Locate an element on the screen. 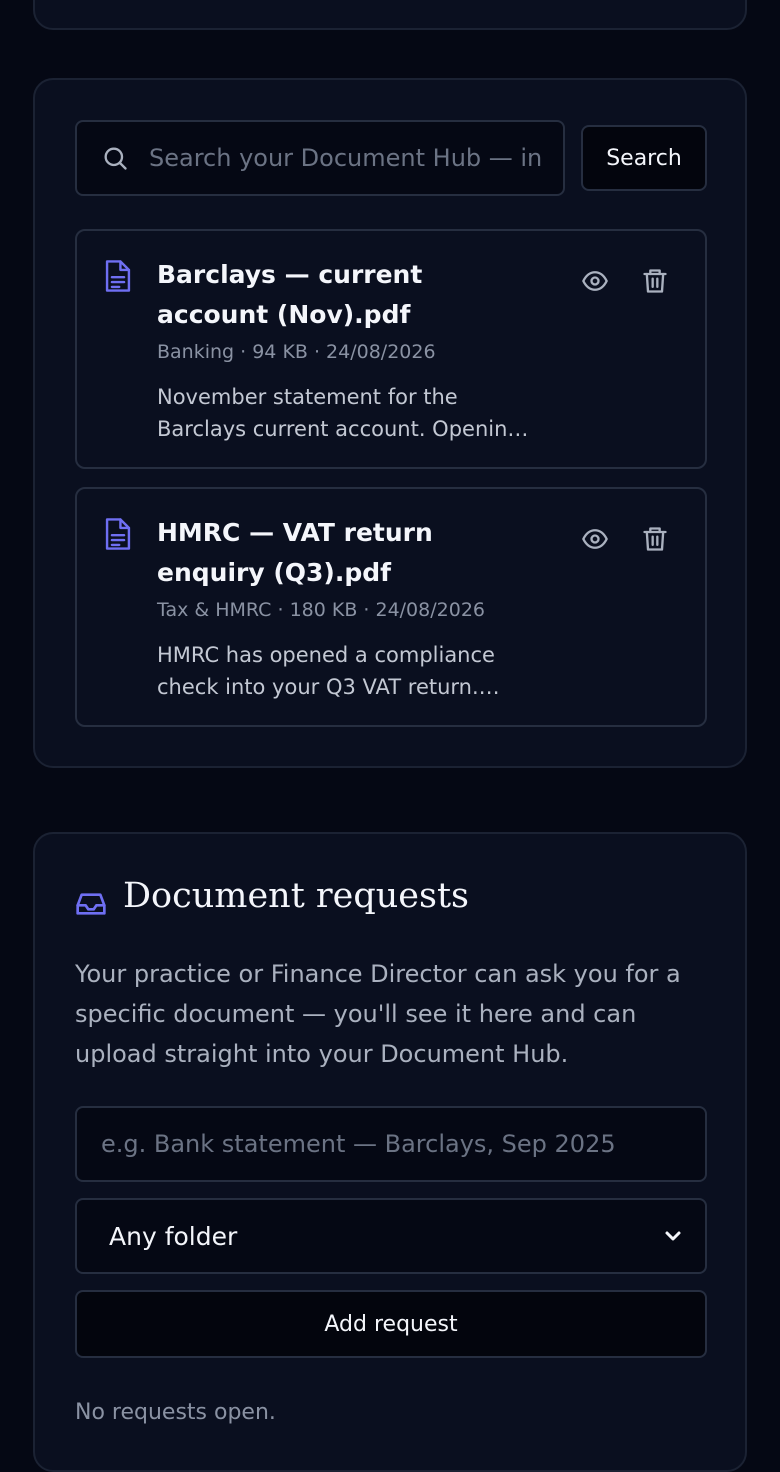 This screenshot has width=780, height=1472. inbox-icon is located at coordinates (91, 904).